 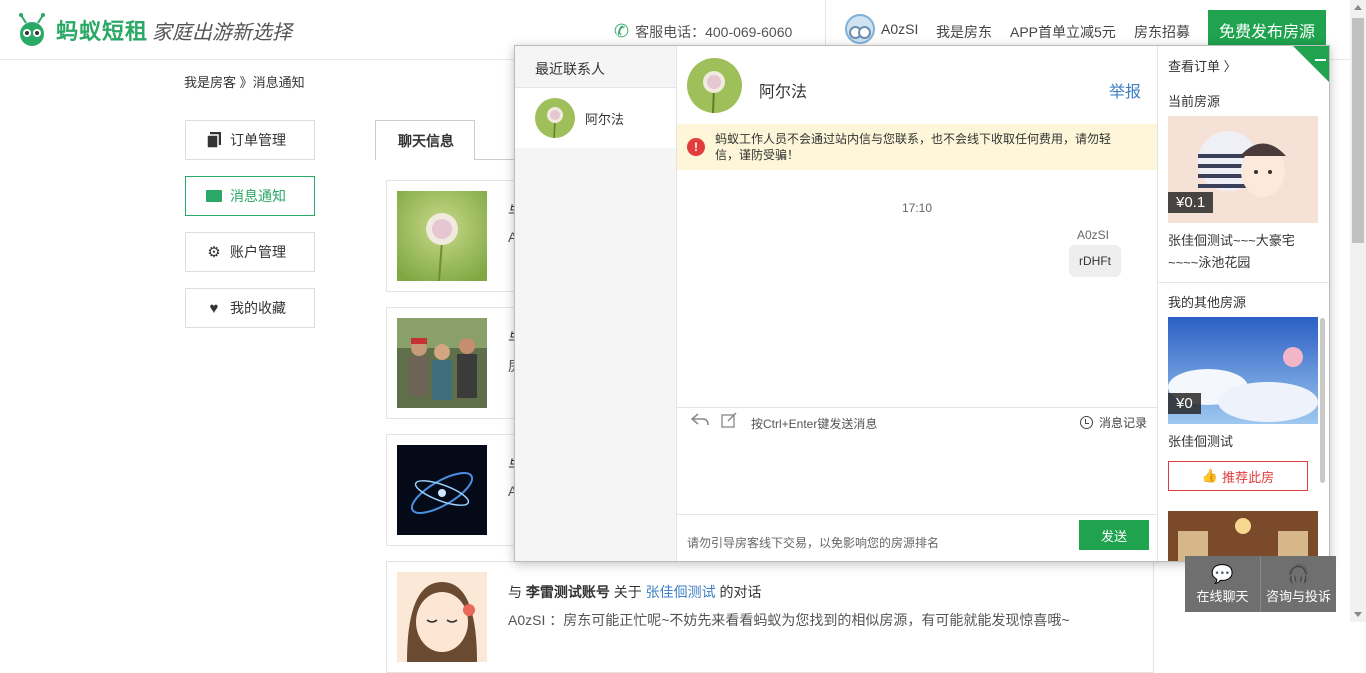 What do you see at coordinates (442, 363) in the screenshot?
I see `people-thumbnail` at bounding box center [442, 363].